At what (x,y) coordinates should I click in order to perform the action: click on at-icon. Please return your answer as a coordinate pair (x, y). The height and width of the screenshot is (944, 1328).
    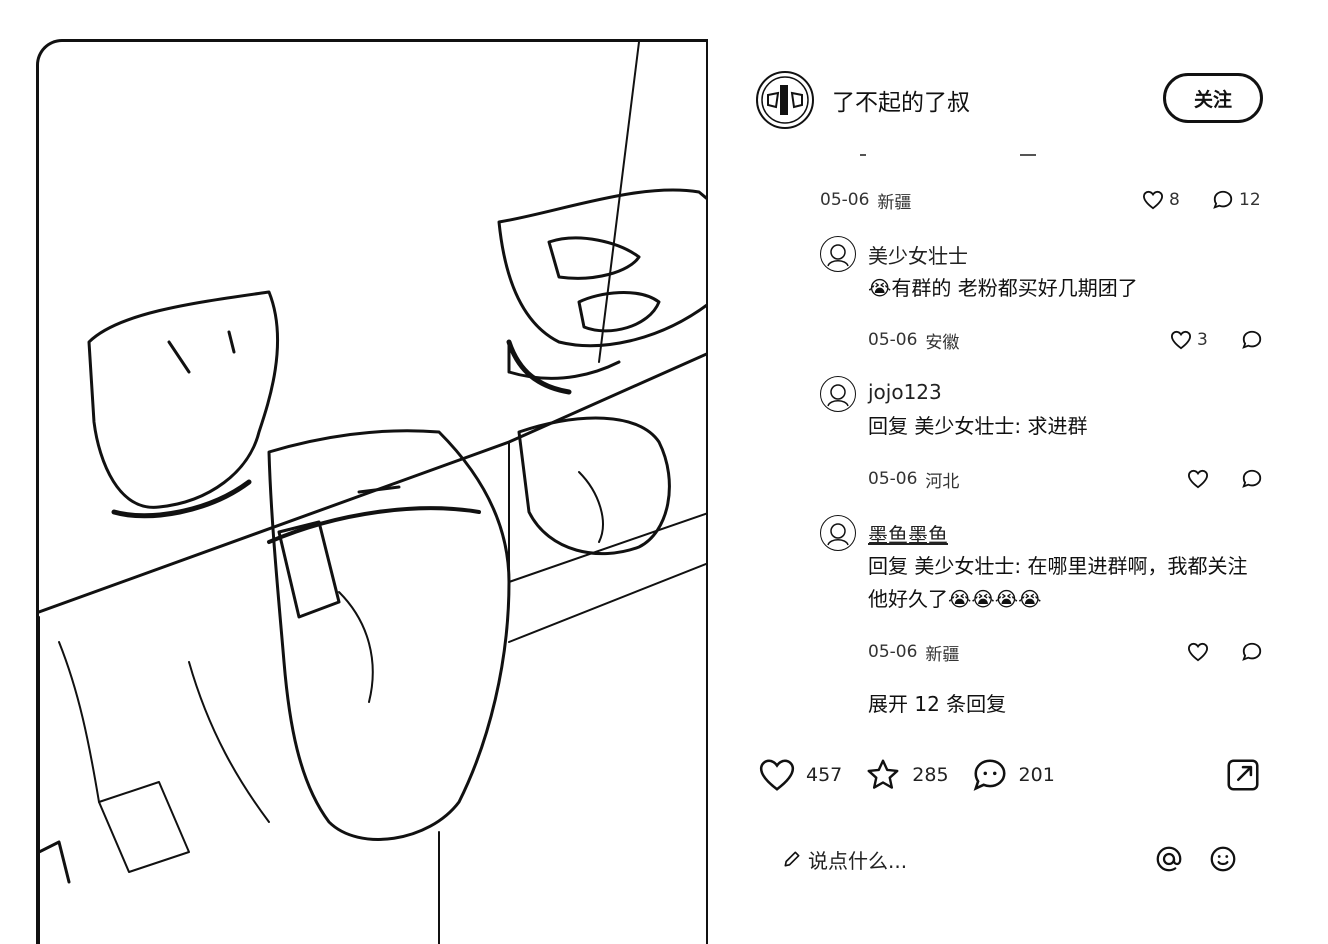
    Looking at the image, I should click on (1169, 859).